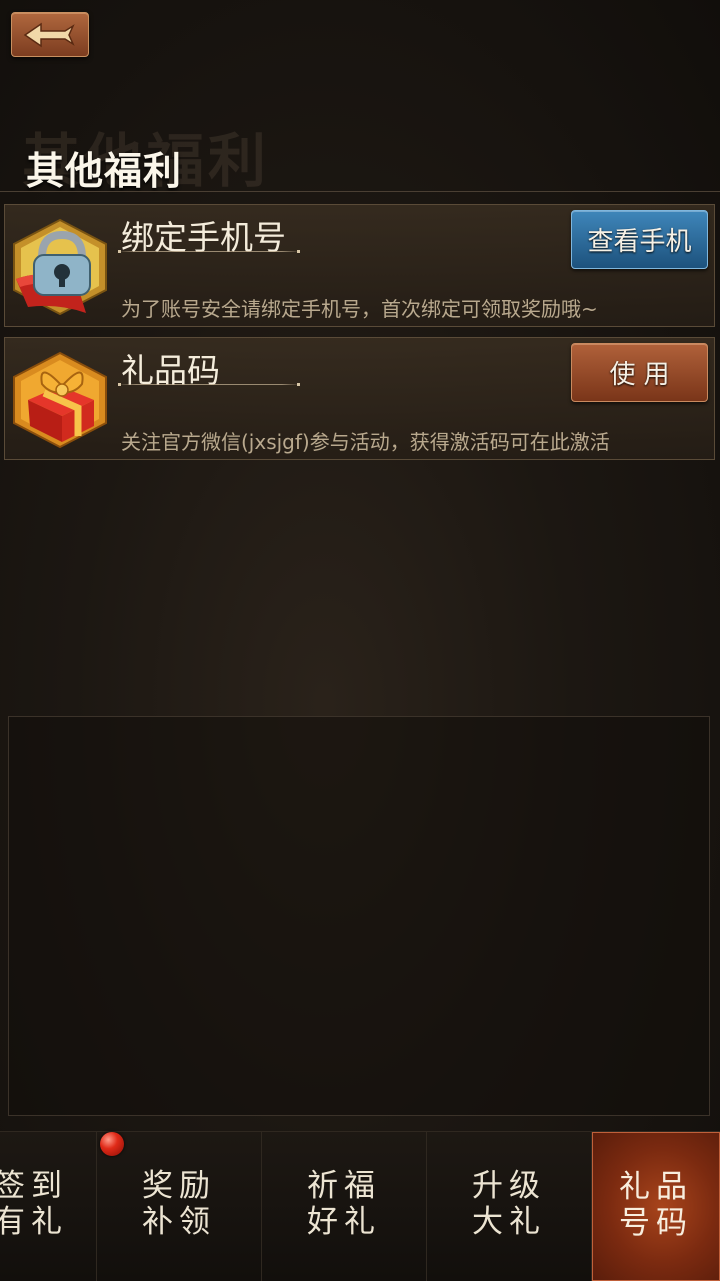 Image resolution: width=720 pixels, height=1281 pixels. What do you see at coordinates (359, 265) in the screenshot?
I see `list-item-bind-phone: 绑定手机号 为了账号安全请绑定手机号，首次绑定可领取奖励哦~ 查看手机` at bounding box center [359, 265].